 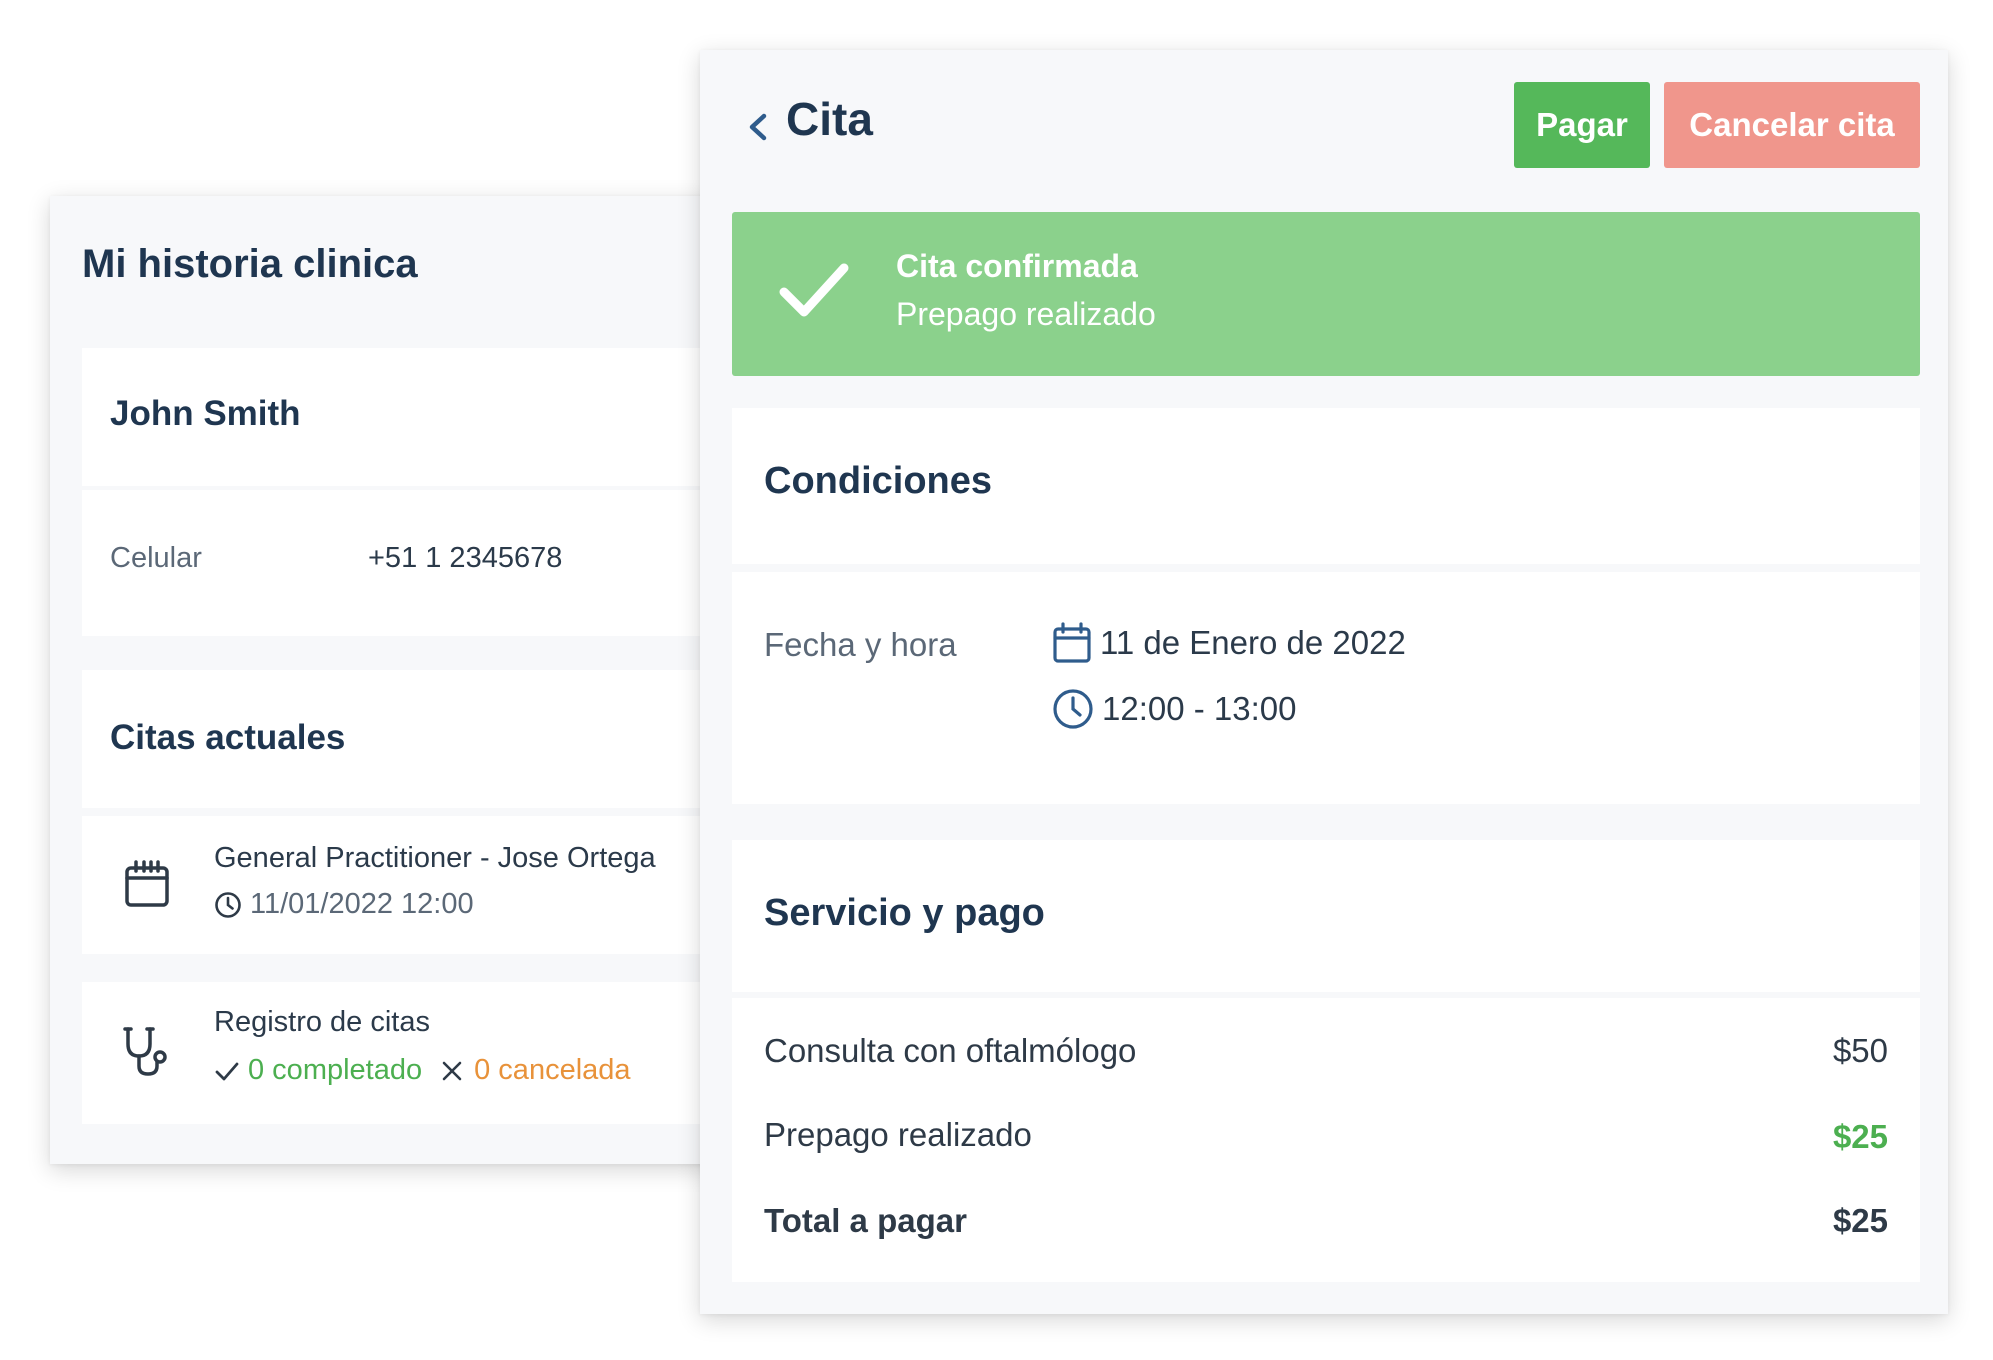 I want to click on patient-phone-card: Celular +51 1 2345678, so click(x=416, y=563).